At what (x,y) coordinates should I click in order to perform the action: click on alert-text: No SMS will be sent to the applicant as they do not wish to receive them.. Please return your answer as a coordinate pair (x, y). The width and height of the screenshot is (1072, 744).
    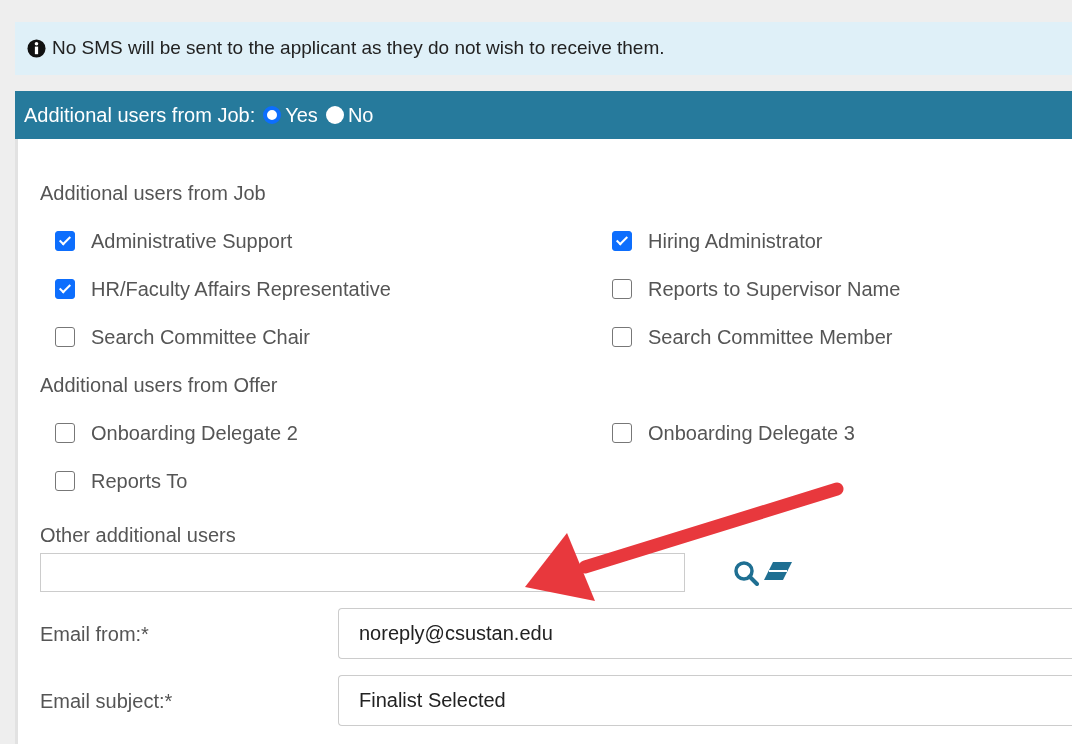
    Looking at the image, I should click on (358, 48).